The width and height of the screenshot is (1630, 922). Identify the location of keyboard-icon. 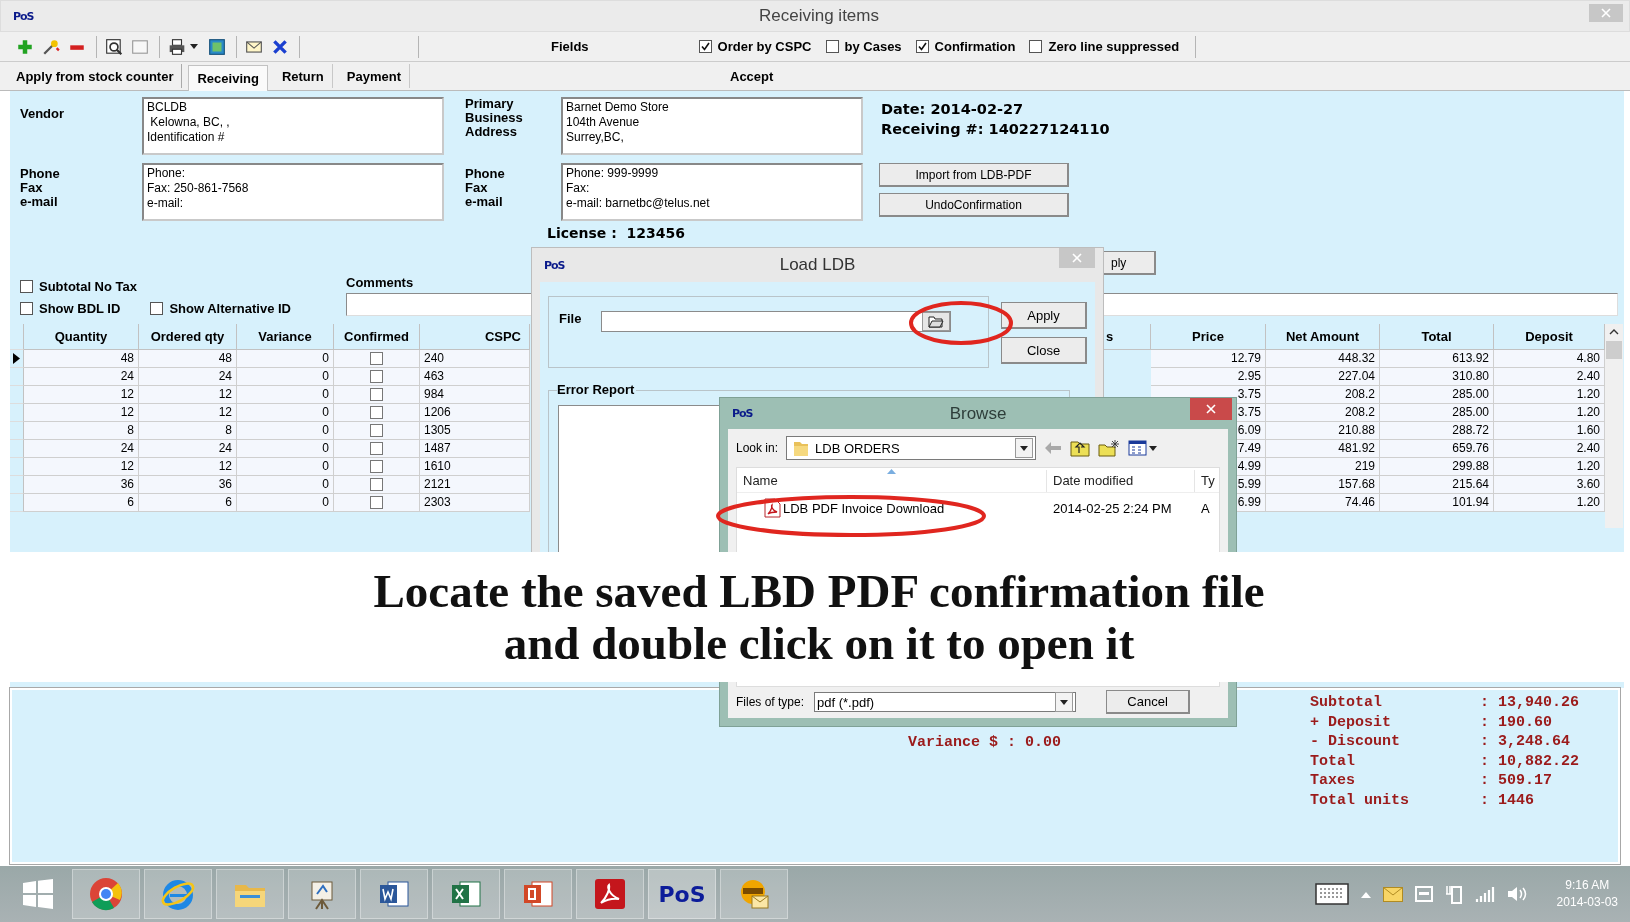
(1331, 894).